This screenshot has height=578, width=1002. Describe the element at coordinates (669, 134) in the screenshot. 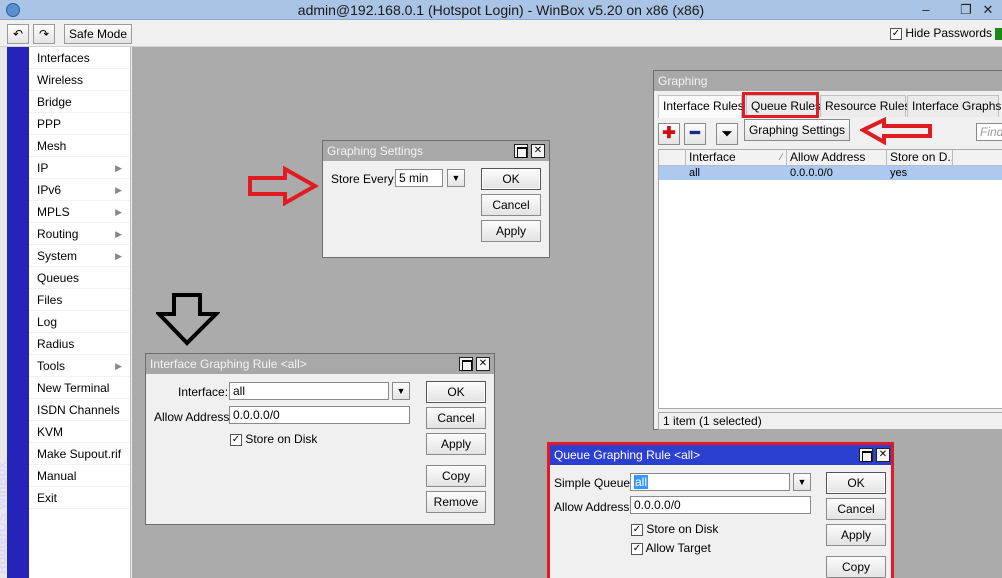

I see `add-icon: ✚` at that location.